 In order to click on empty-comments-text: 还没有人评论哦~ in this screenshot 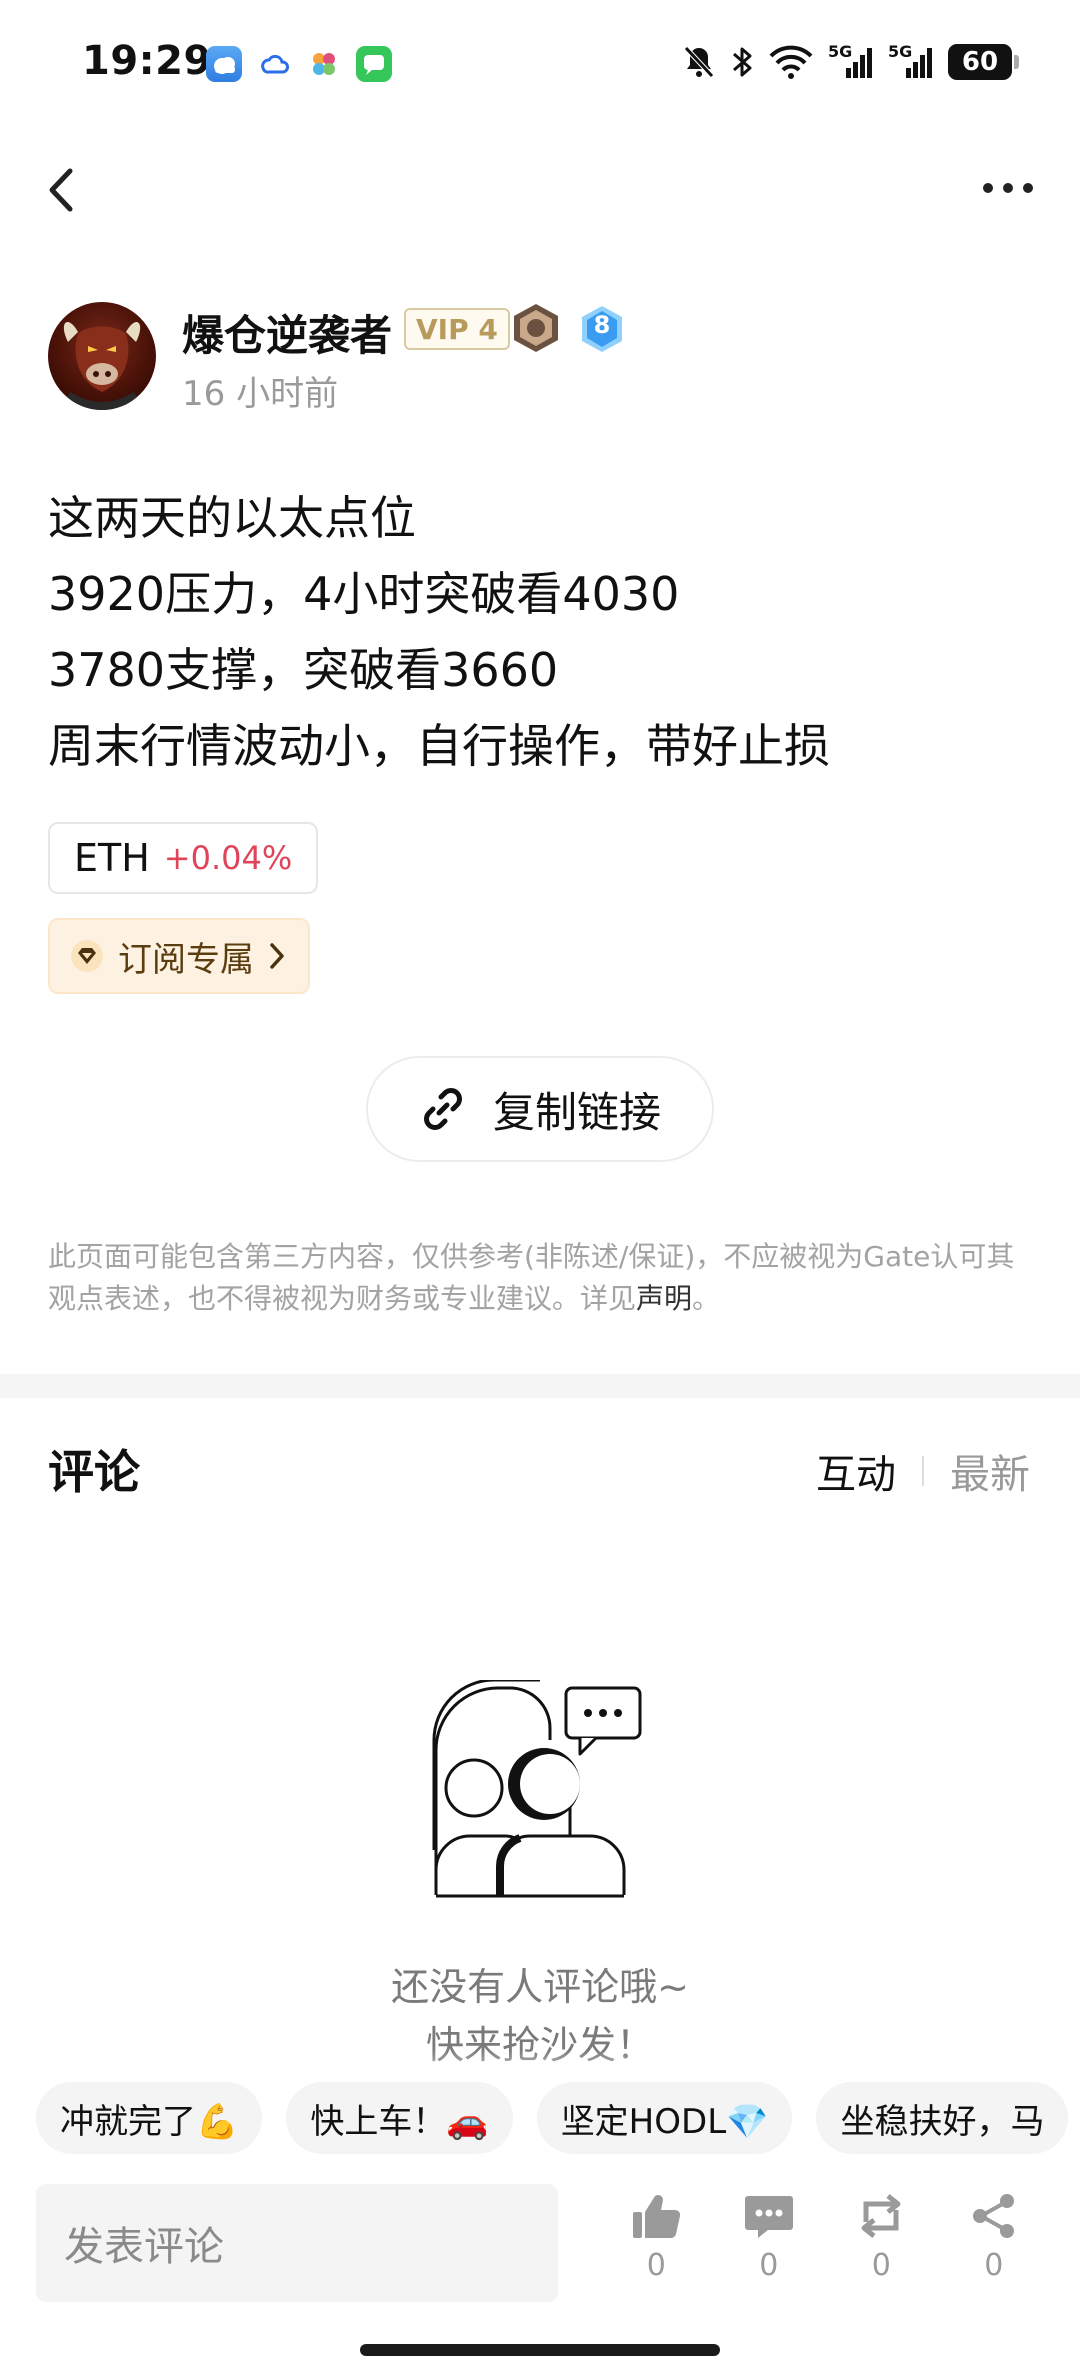, I will do `click(540, 1987)`.